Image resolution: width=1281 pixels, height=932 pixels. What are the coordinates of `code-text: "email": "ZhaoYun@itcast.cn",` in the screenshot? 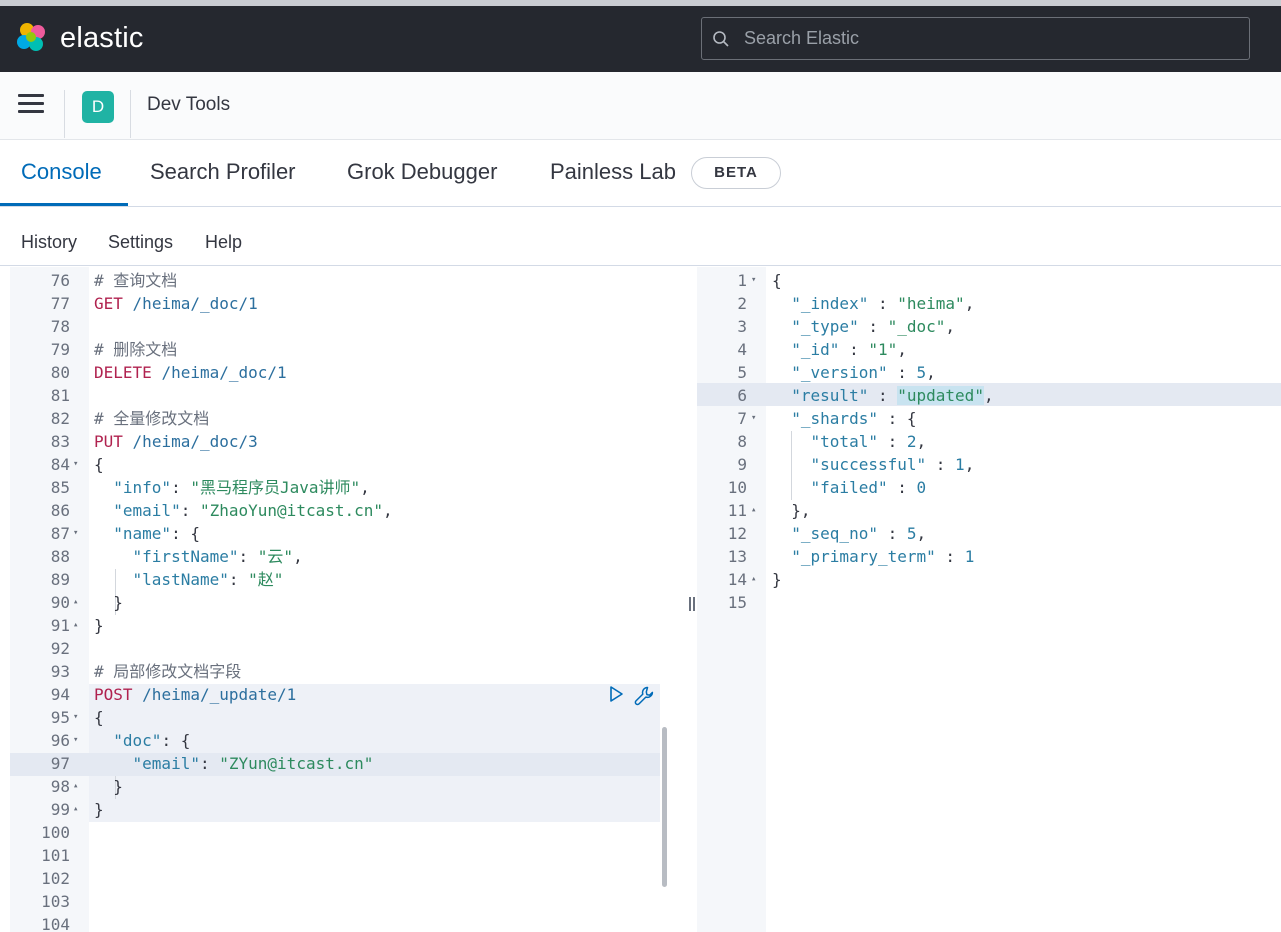 It's located at (253, 510).